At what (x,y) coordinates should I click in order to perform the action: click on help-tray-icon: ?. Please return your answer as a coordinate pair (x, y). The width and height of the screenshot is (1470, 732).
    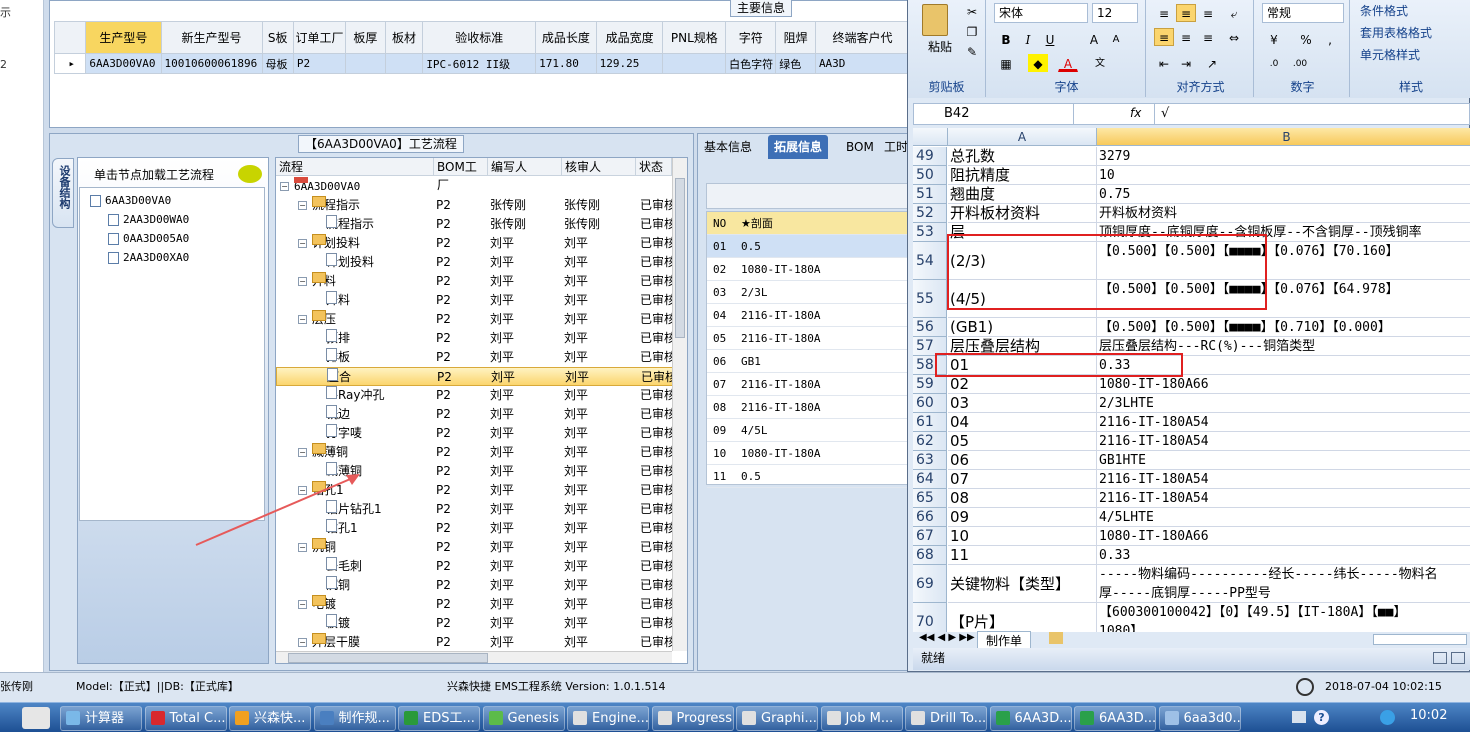
    Looking at the image, I should click on (1321, 717).